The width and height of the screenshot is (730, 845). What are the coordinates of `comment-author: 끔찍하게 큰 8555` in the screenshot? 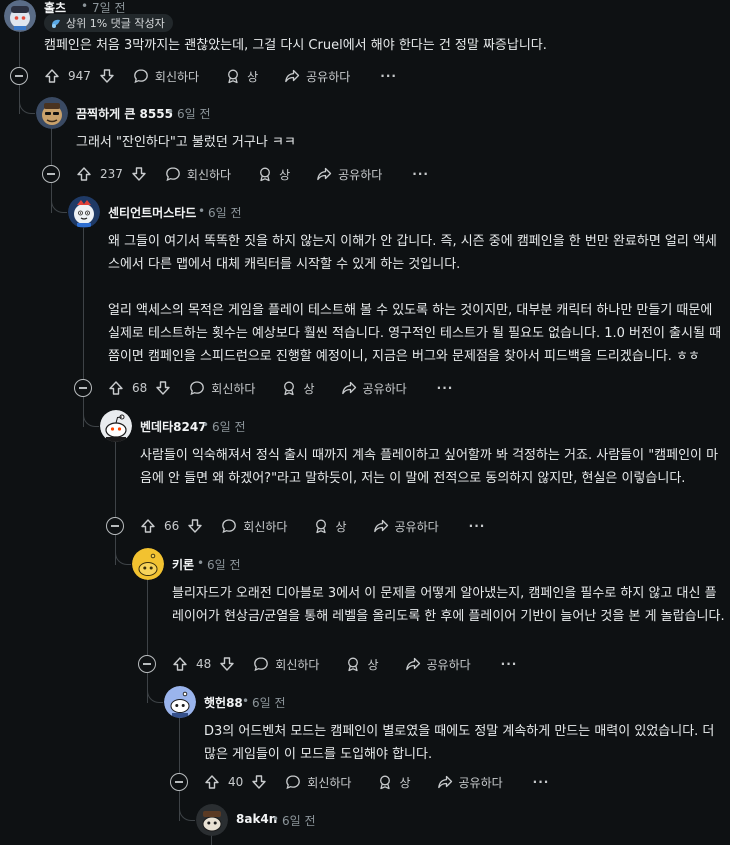 It's located at (124, 113).